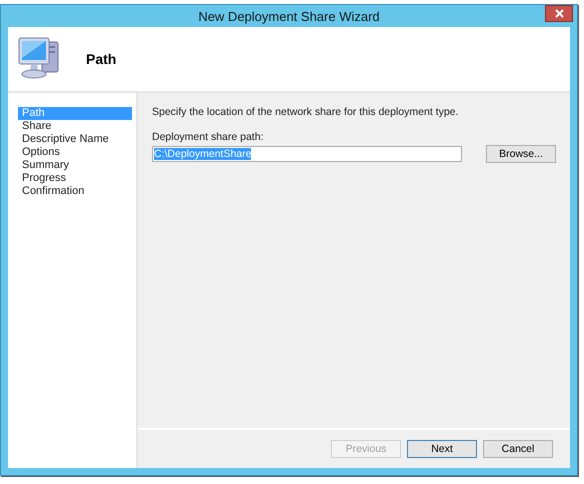 The image size is (584, 484). What do you see at coordinates (75, 126) in the screenshot?
I see `wizard-step: Share` at bounding box center [75, 126].